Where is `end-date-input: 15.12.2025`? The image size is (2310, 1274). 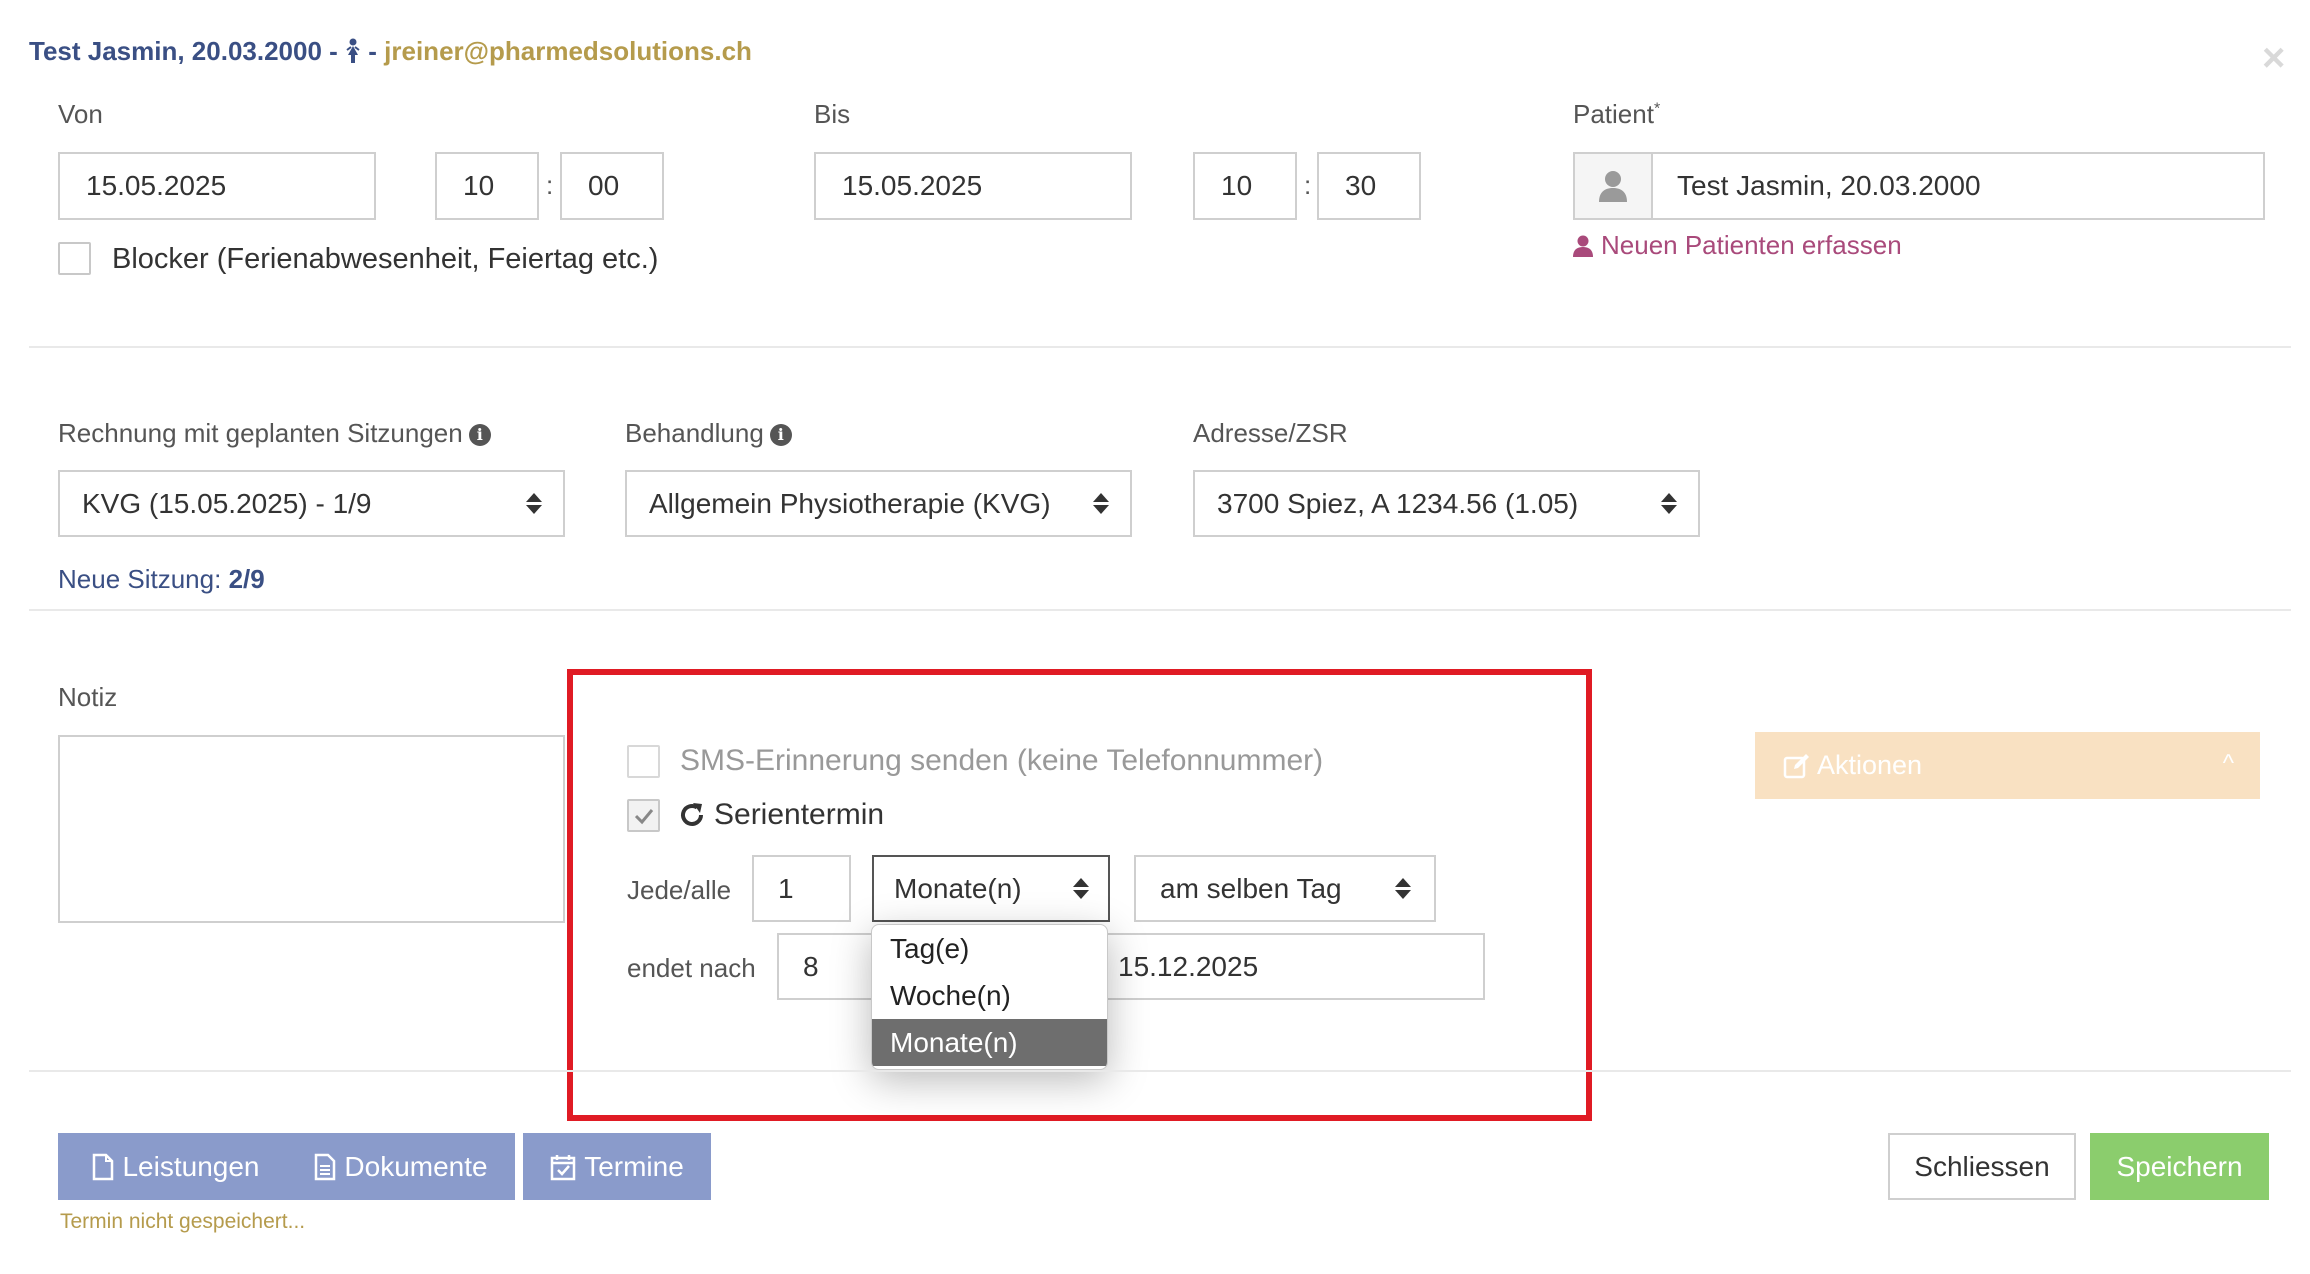 end-date-input: 15.12.2025 is located at coordinates (1292, 966).